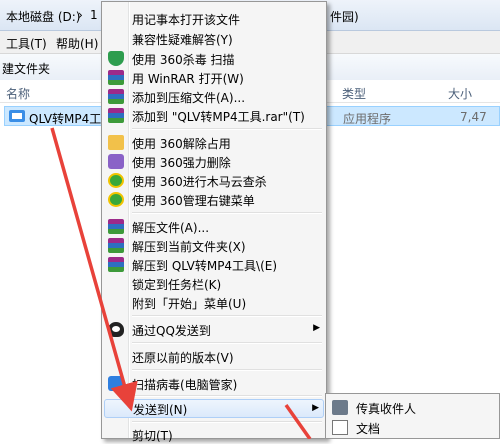 This screenshot has width=500, height=444. I want to click on menu-item-extract-to-folder: 解压到 QLV转MP4工具\(E), so click(214, 264).